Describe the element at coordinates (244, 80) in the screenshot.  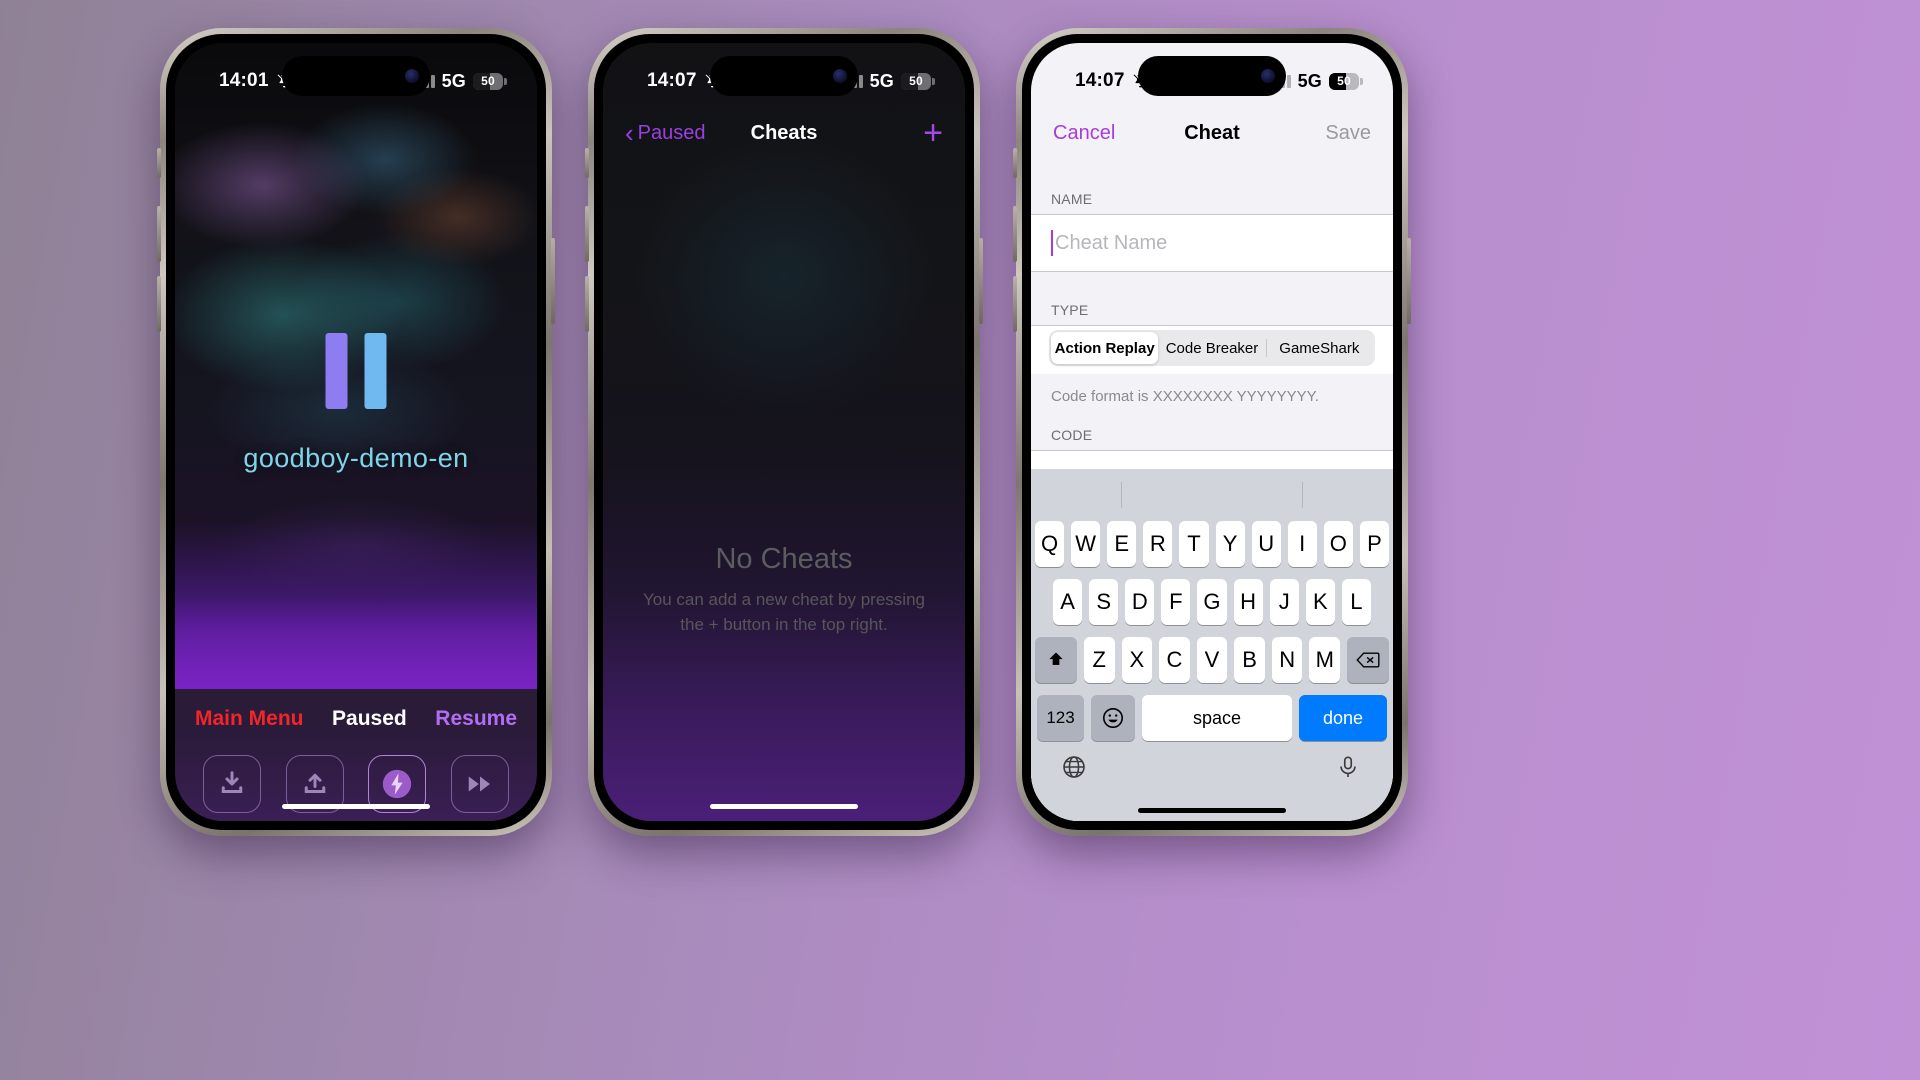
I see `status-time: 14:01` at that location.